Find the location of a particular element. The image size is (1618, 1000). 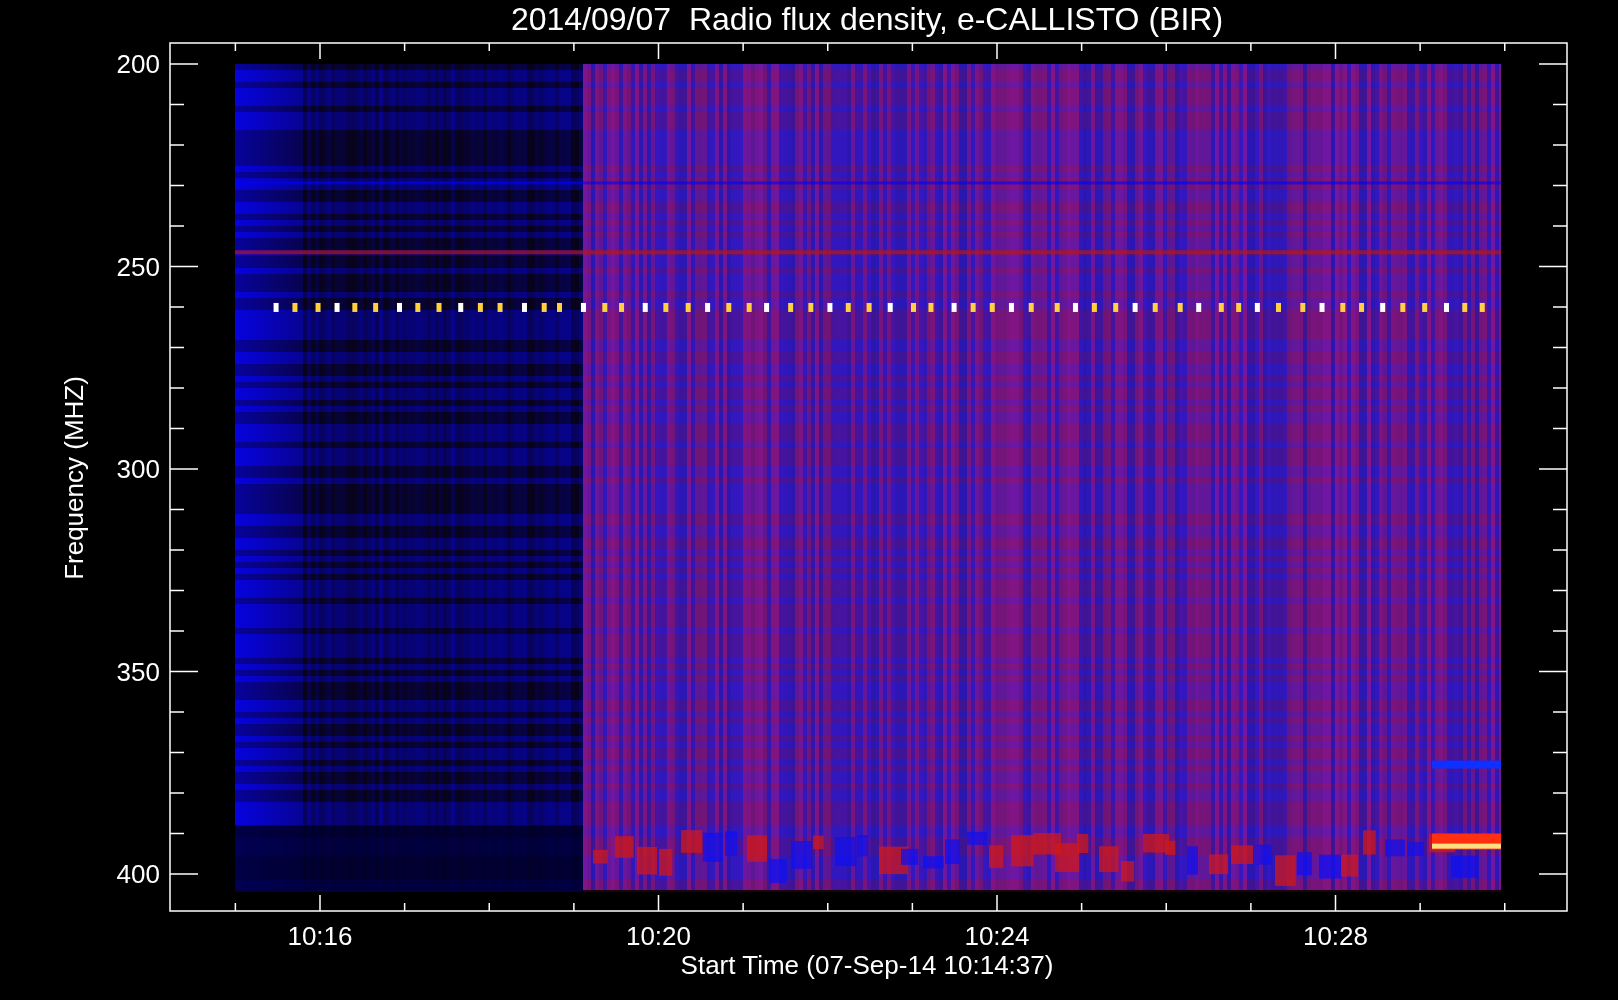

tick-label: 10:24 is located at coordinates (997, 936).